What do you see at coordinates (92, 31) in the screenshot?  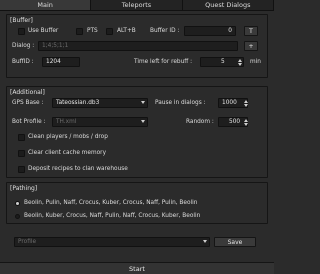 I see `pts-label: PTS` at bounding box center [92, 31].